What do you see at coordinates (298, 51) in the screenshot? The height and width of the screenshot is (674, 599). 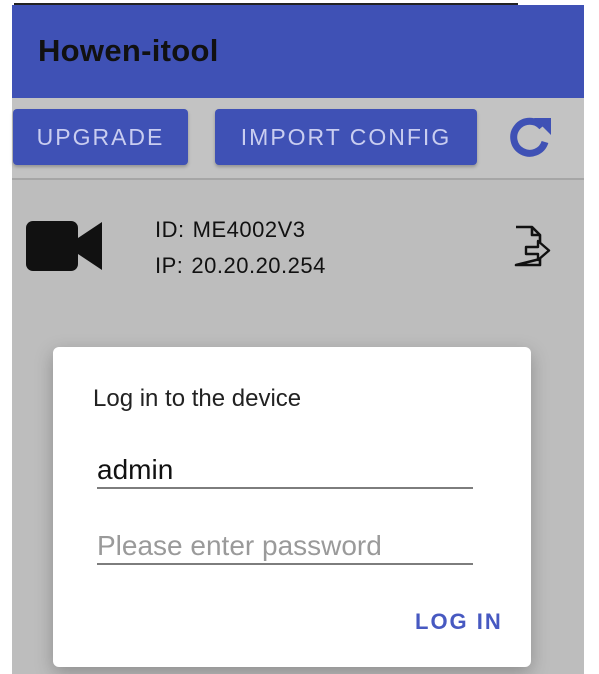 I see `app-bar: Howen-itool` at bounding box center [298, 51].